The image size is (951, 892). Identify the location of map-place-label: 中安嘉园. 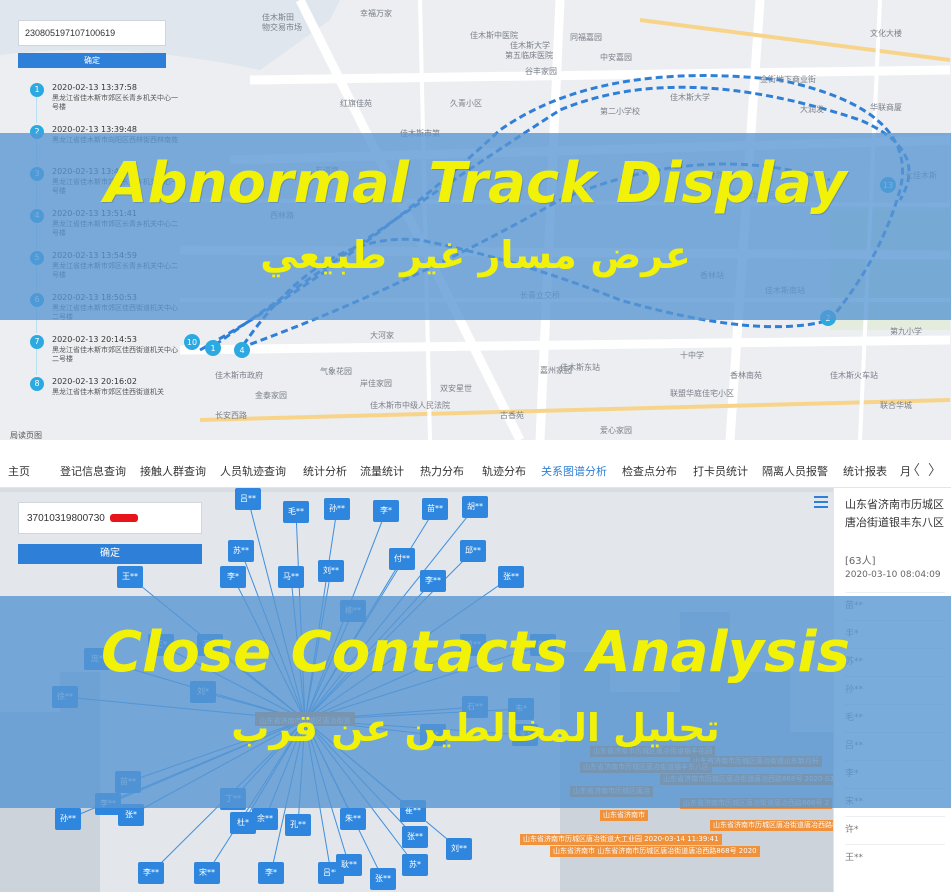
(616, 57).